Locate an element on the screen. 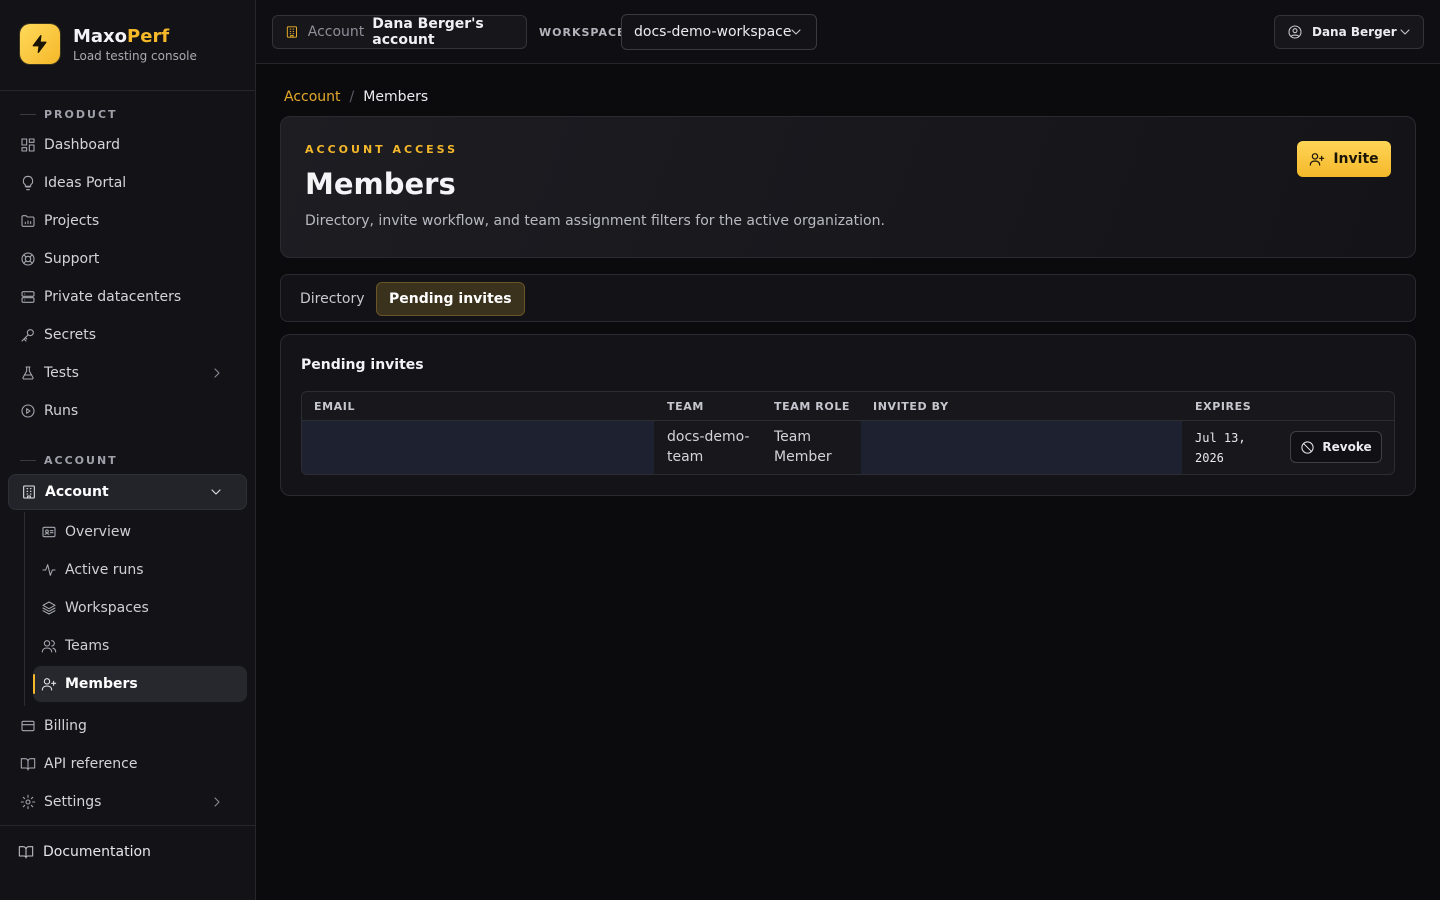 The image size is (1440, 900). flask-icon is located at coordinates (28, 373).